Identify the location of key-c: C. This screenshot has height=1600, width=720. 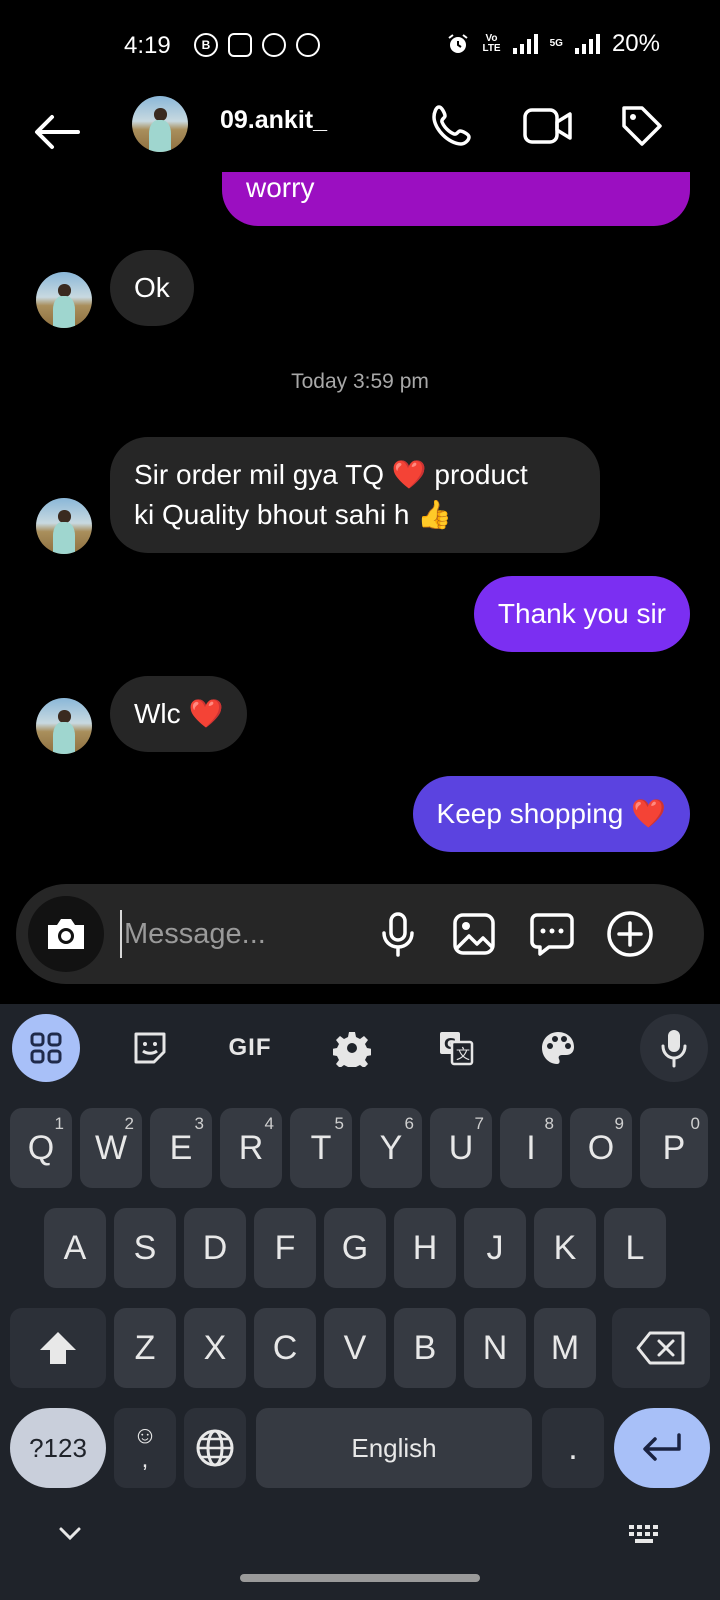
(285, 1348).